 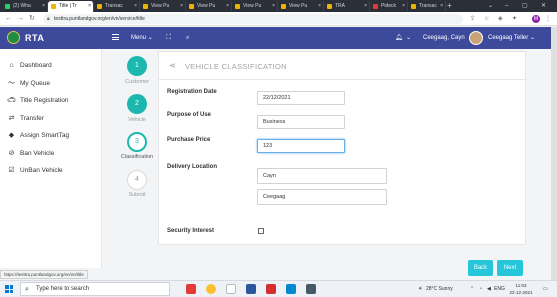 I want to click on sidebar-item-dashboard: ⌂ Dashboard, so click(x=54, y=66).